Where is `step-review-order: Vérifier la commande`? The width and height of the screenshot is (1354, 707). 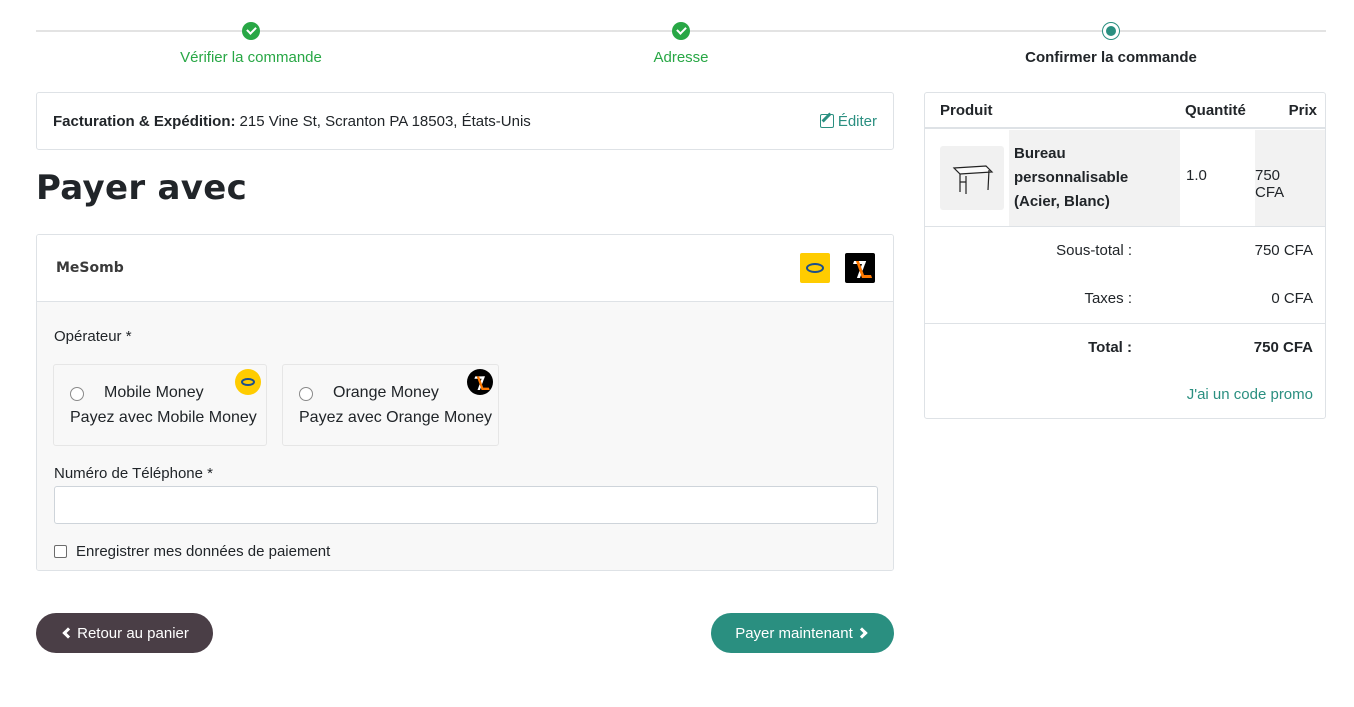 step-review-order: Vérifier la commande is located at coordinates (251, 42).